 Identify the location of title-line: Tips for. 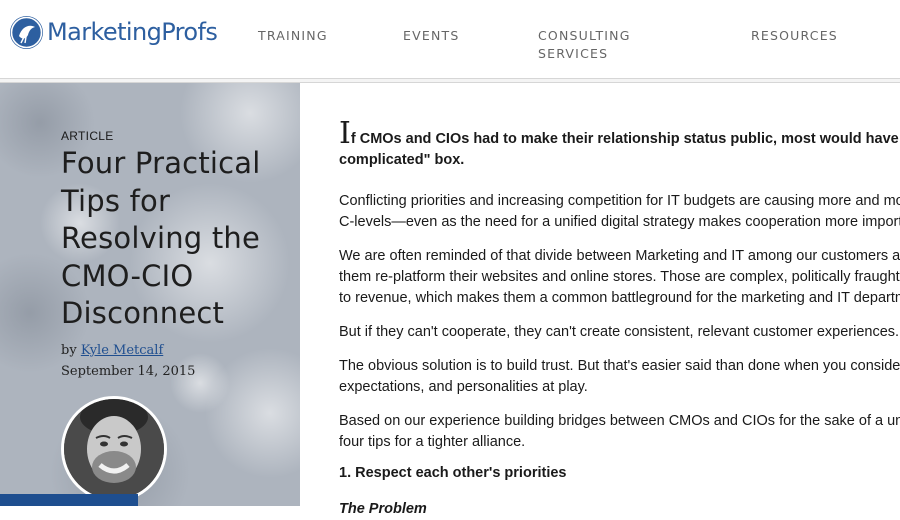
(116, 200).